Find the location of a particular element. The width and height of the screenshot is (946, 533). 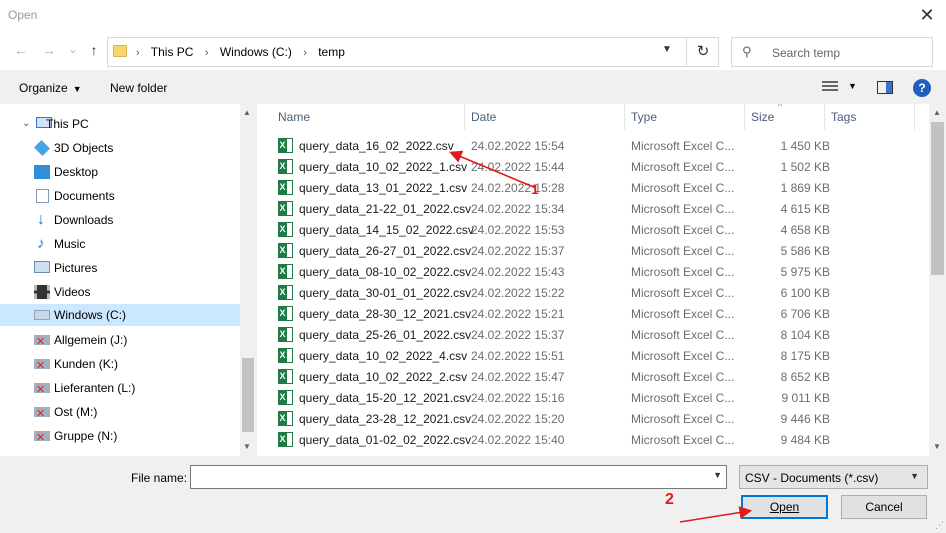

title-bar: Open ✕ is located at coordinates (473, 16).